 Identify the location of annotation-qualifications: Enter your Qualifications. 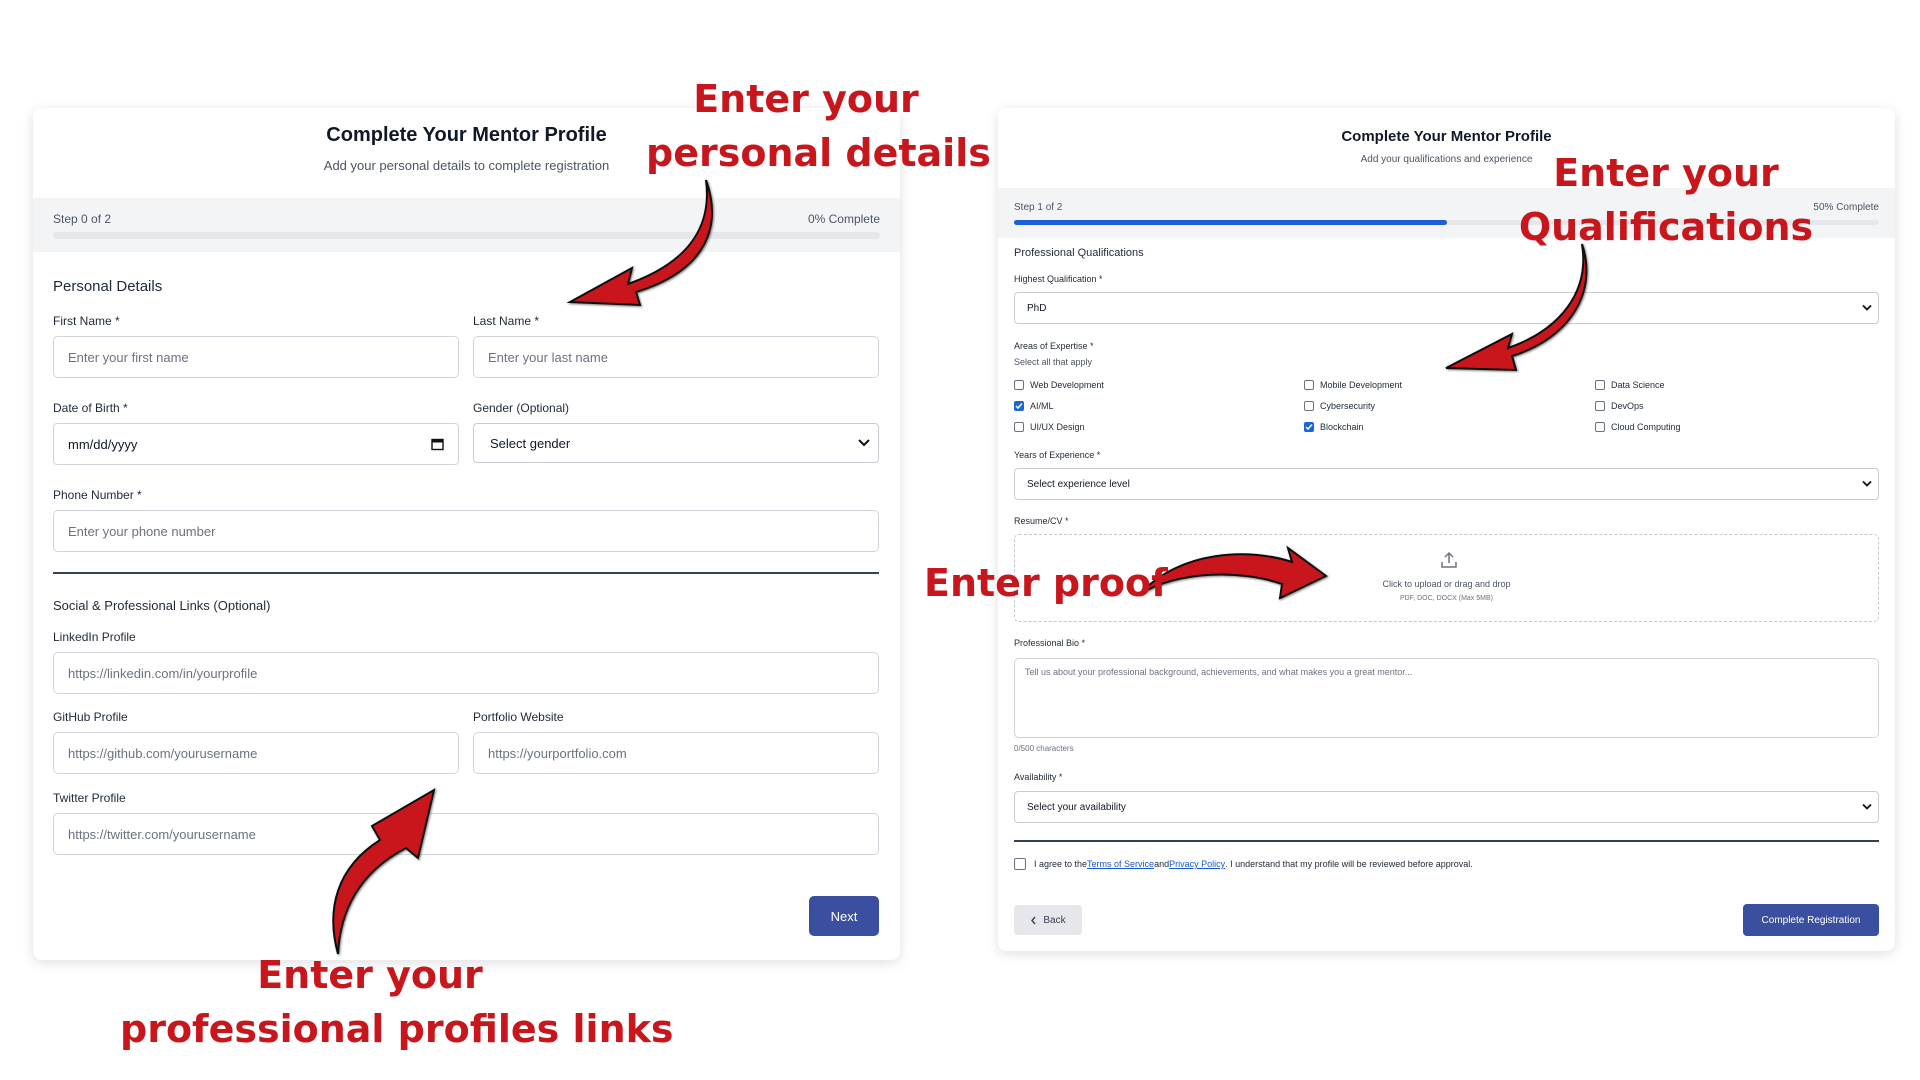
(1666, 200).